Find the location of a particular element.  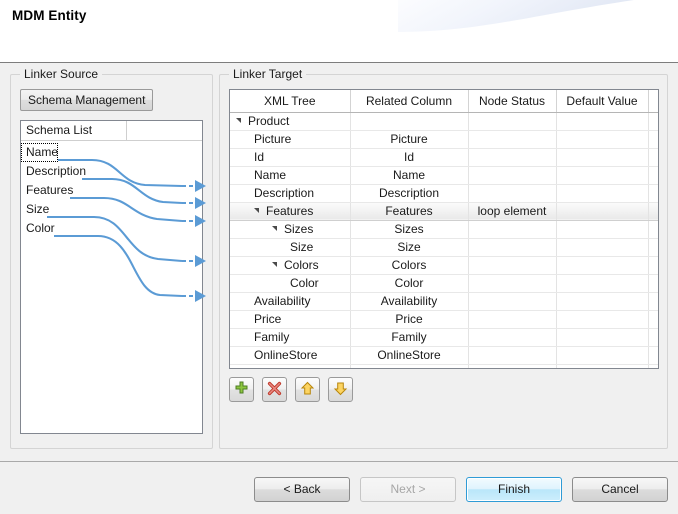

cell-related-column: Colors is located at coordinates (409, 265).